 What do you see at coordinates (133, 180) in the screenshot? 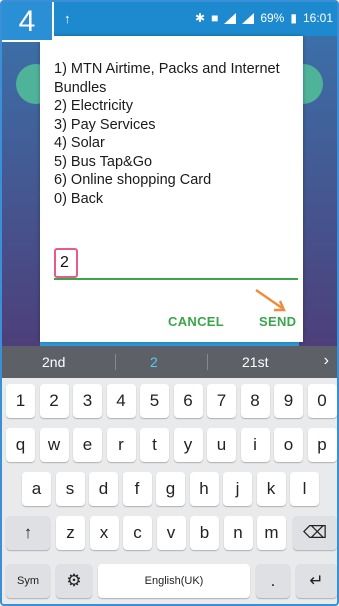
I see `menu-item: 6) Online shopping Card` at bounding box center [133, 180].